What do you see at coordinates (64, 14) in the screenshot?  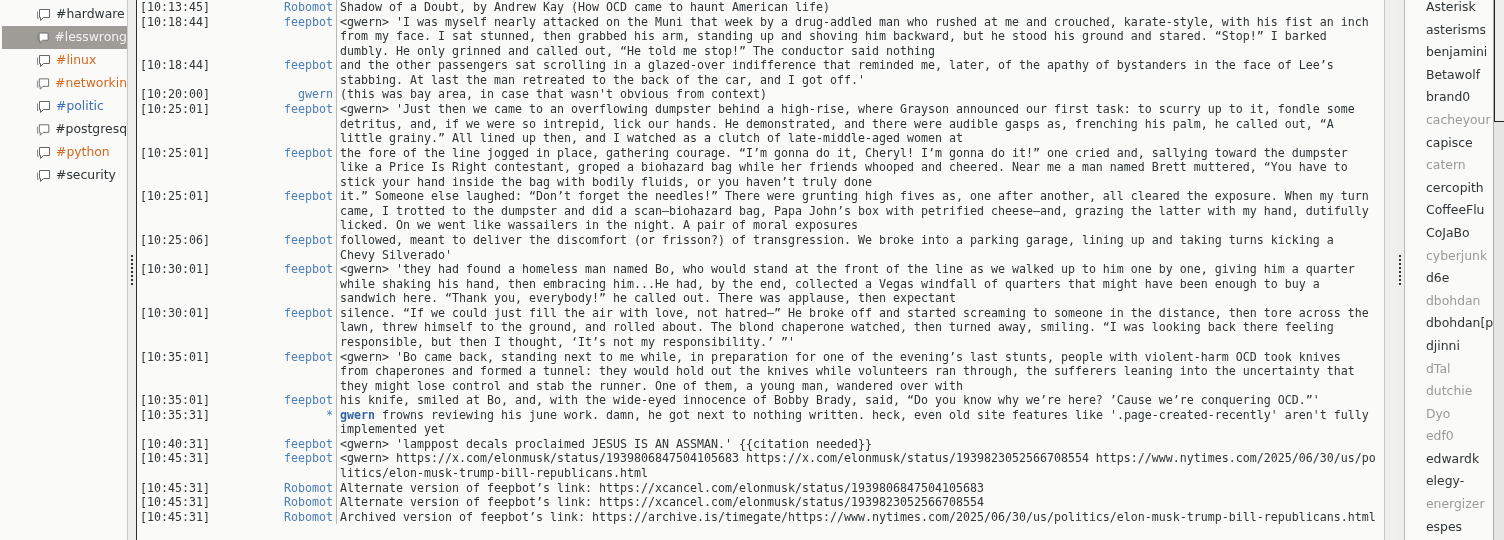 I see `channel-item: #hardware` at bounding box center [64, 14].